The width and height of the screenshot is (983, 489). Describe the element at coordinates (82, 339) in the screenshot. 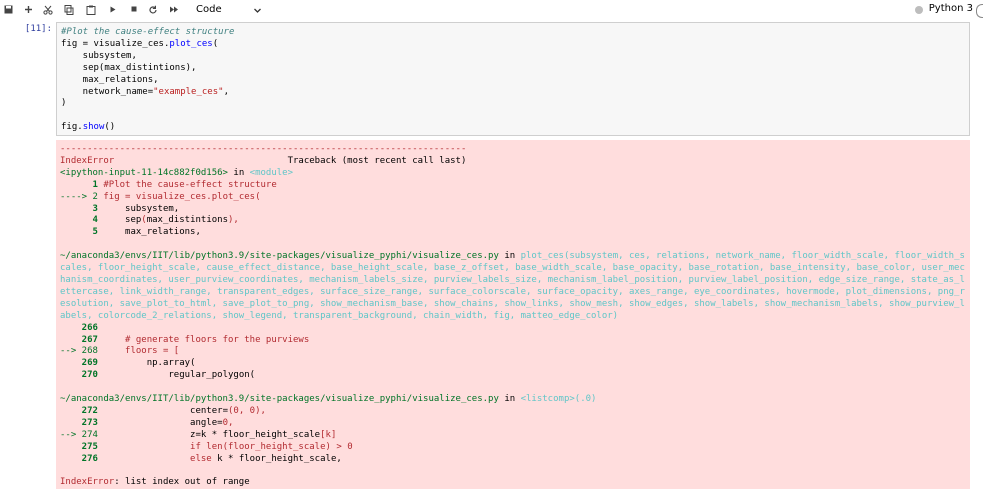

I see `traceback-line: 267` at that location.